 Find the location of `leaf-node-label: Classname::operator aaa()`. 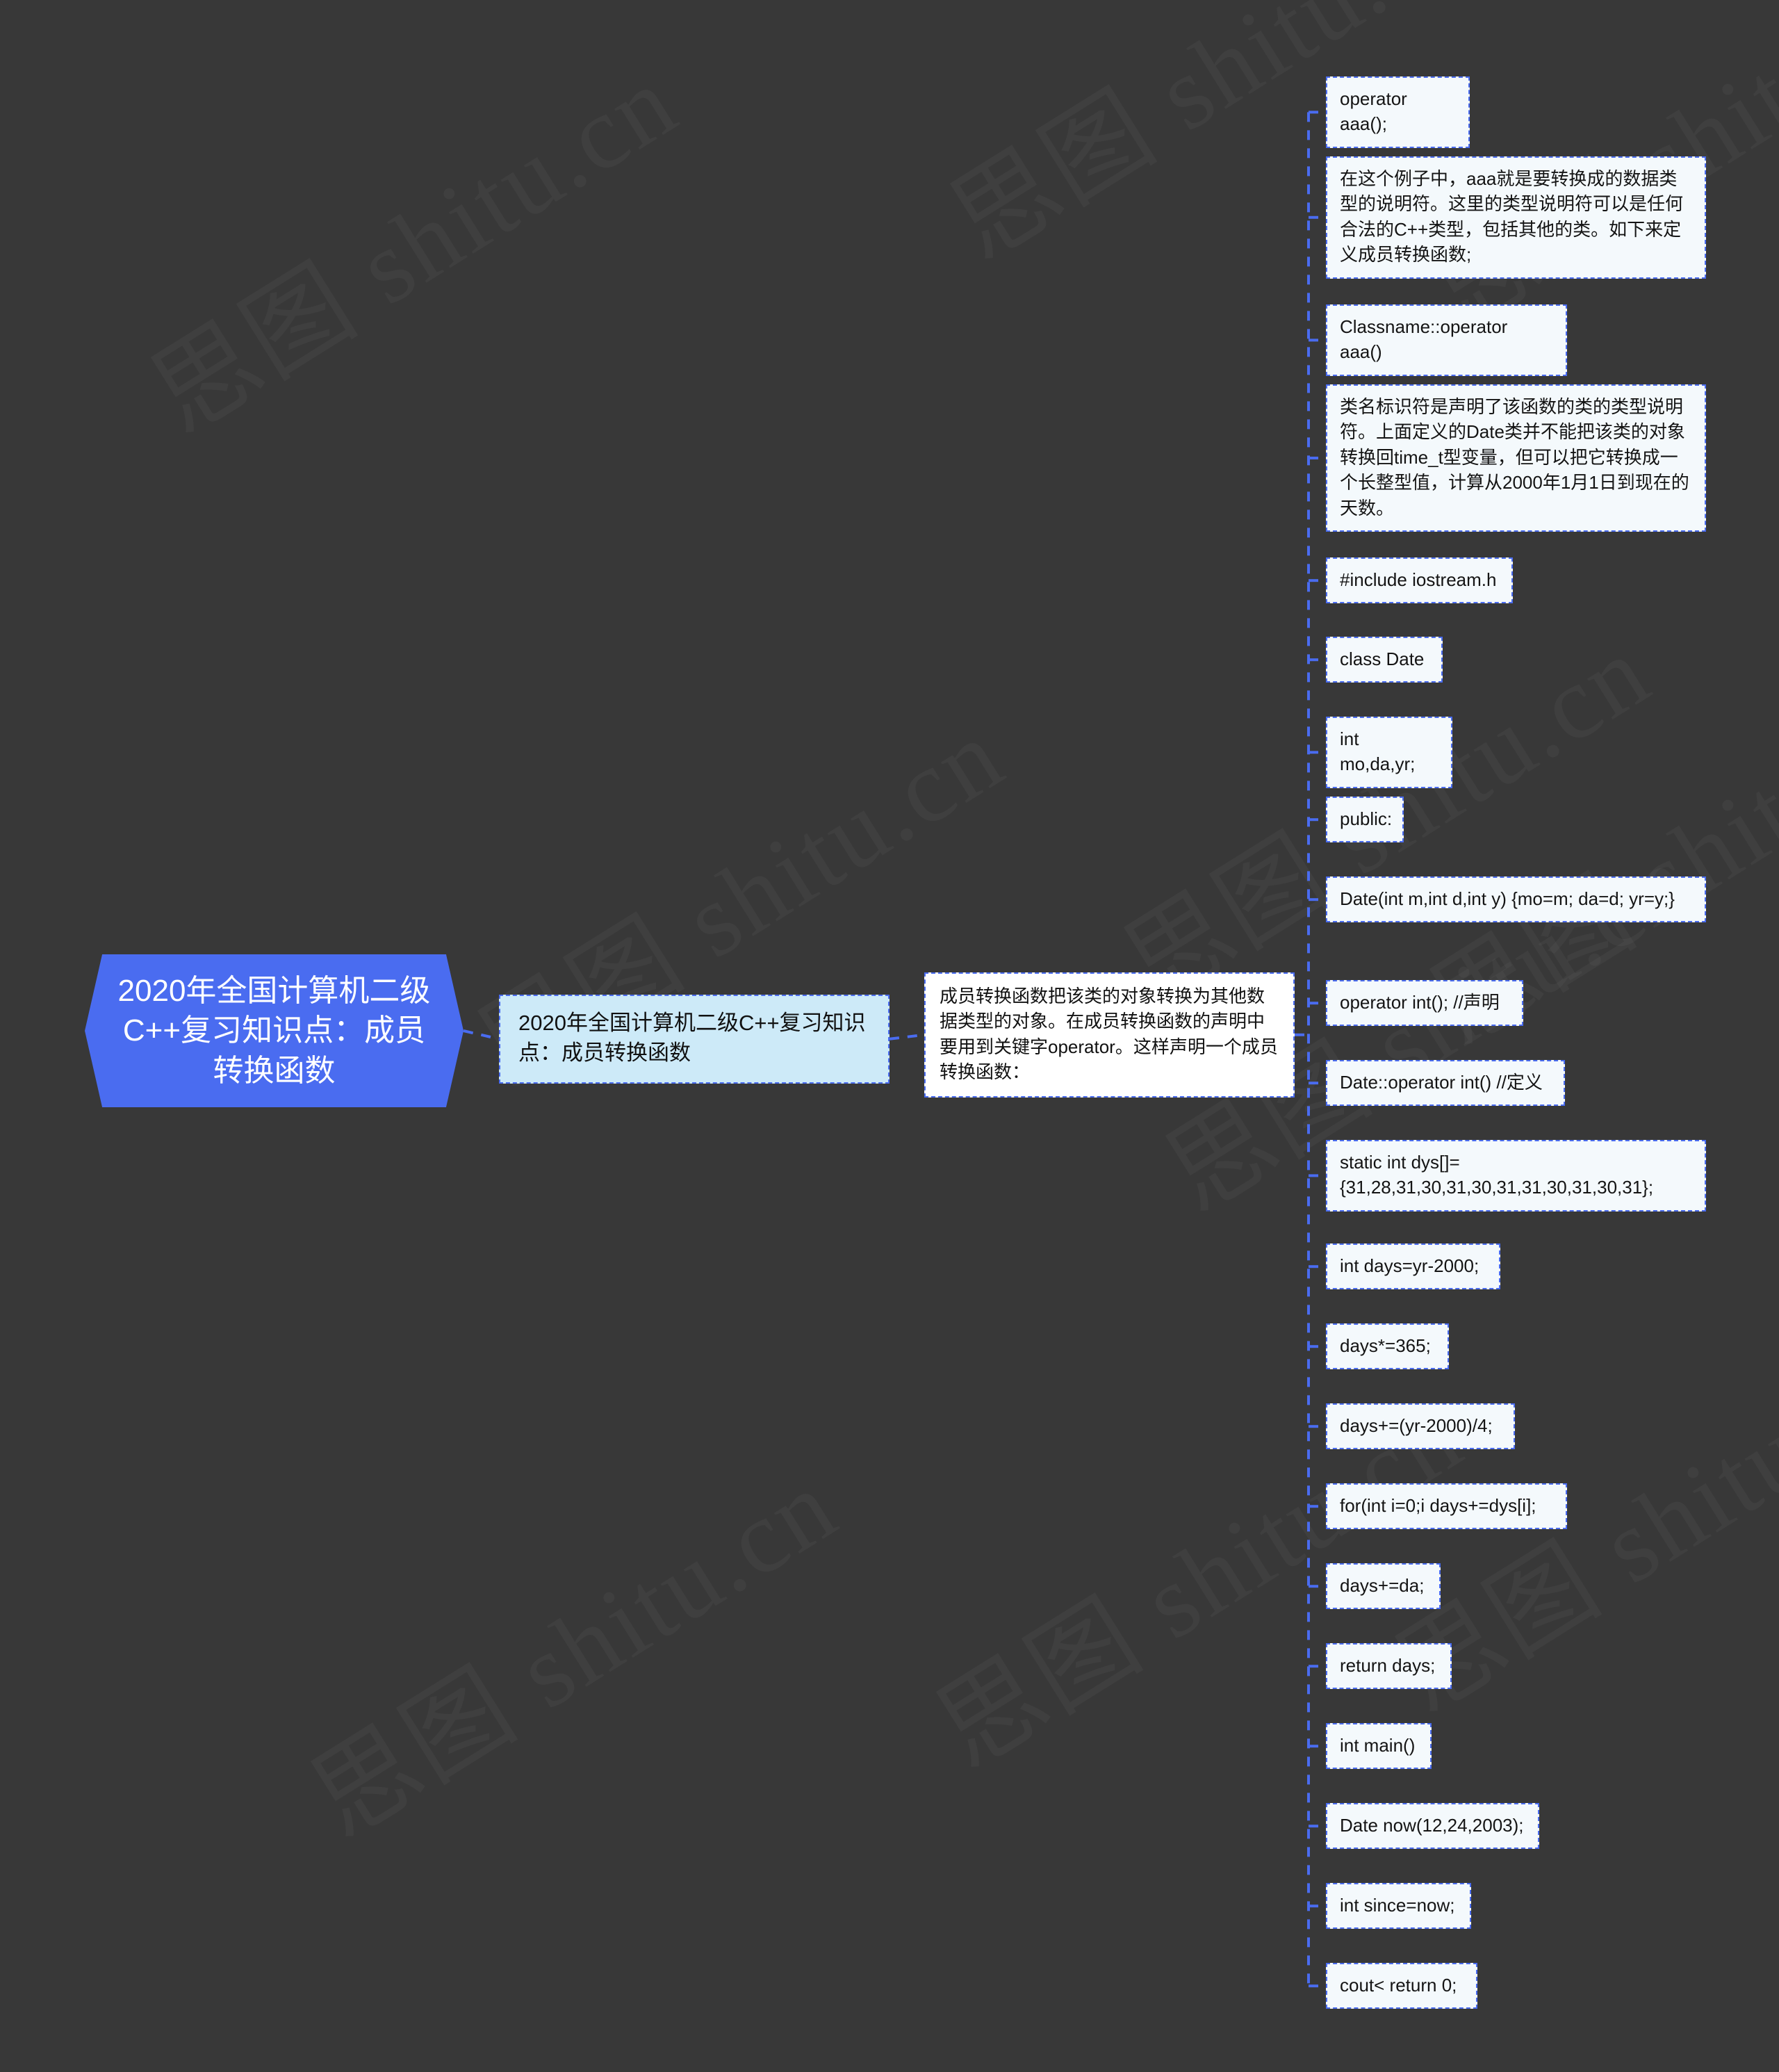

leaf-node-label: Classname::operator aaa() is located at coordinates (1427, 339).